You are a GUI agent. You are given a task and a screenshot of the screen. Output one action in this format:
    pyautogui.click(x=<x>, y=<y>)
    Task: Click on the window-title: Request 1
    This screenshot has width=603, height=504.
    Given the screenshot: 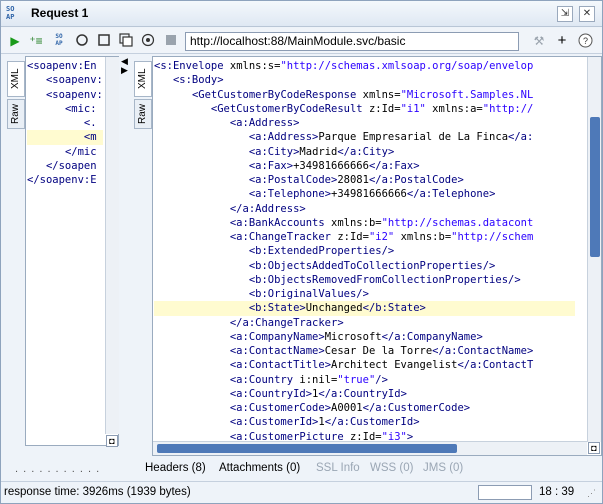 What is the action you would take?
    pyautogui.click(x=60, y=13)
    